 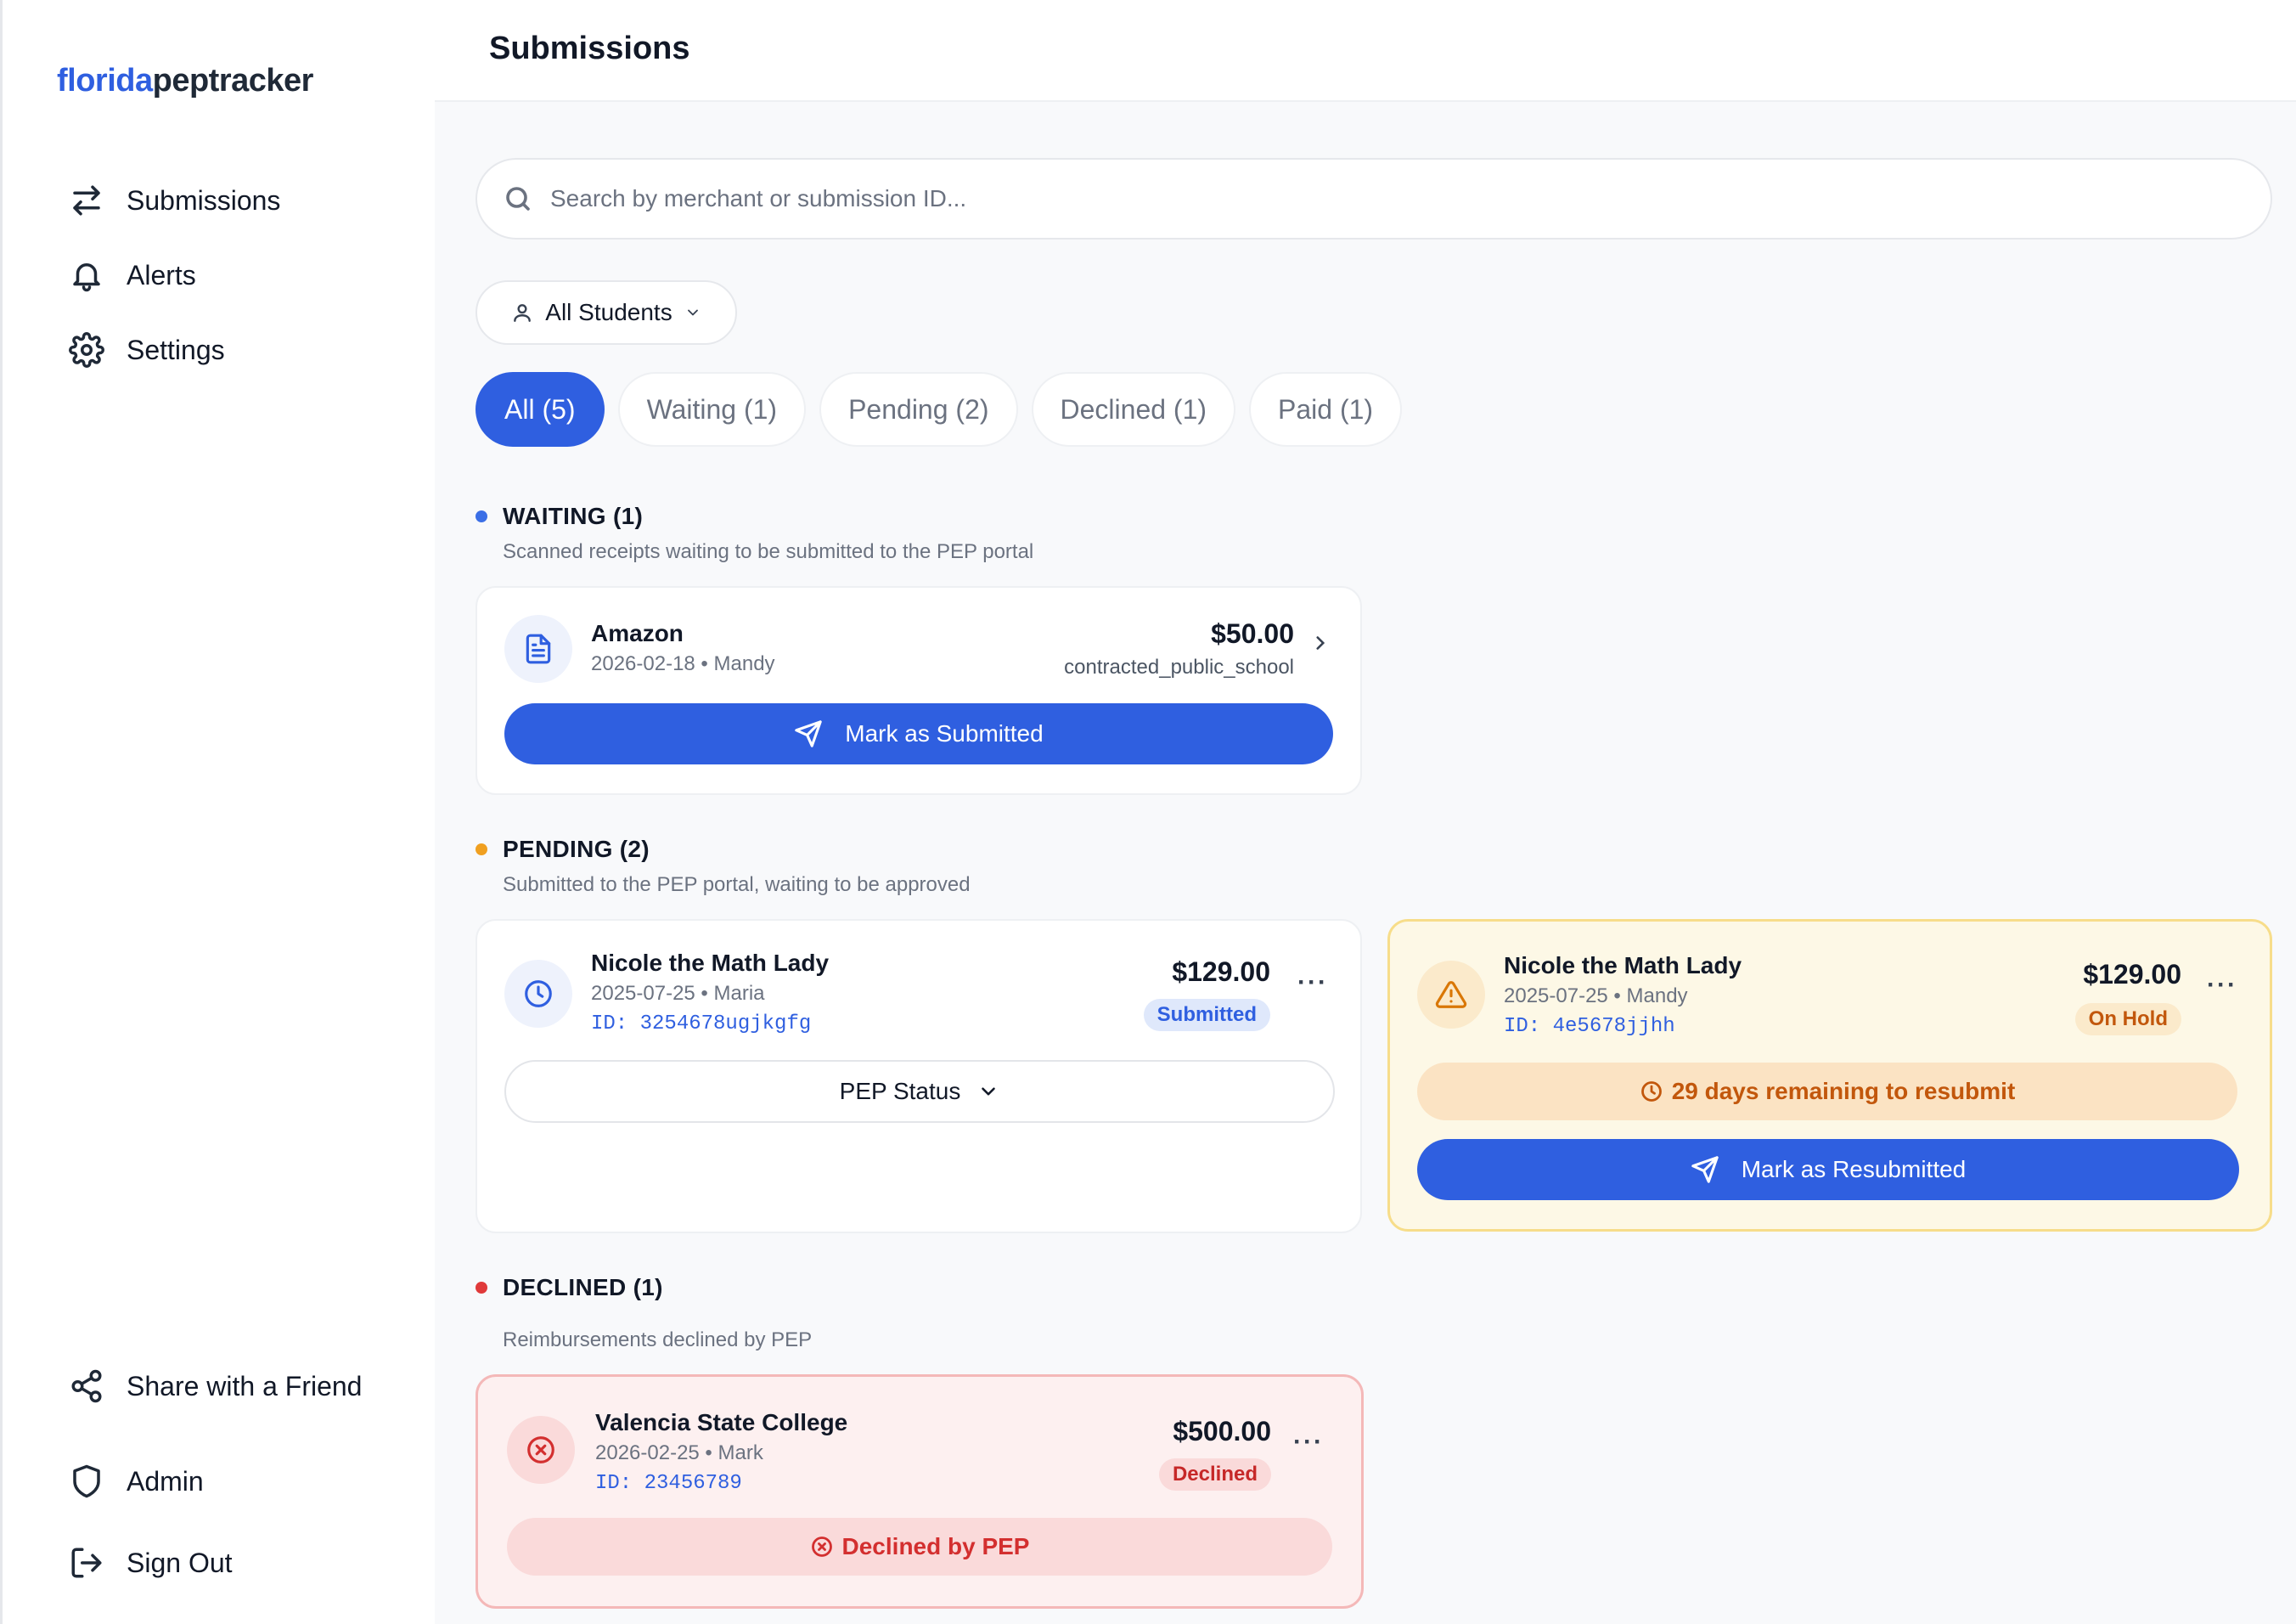 What do you see at coordinates (161, 274) in the screenshot?
I see `sidebar-item-label: Alerts` at bounding box center [161, 274].